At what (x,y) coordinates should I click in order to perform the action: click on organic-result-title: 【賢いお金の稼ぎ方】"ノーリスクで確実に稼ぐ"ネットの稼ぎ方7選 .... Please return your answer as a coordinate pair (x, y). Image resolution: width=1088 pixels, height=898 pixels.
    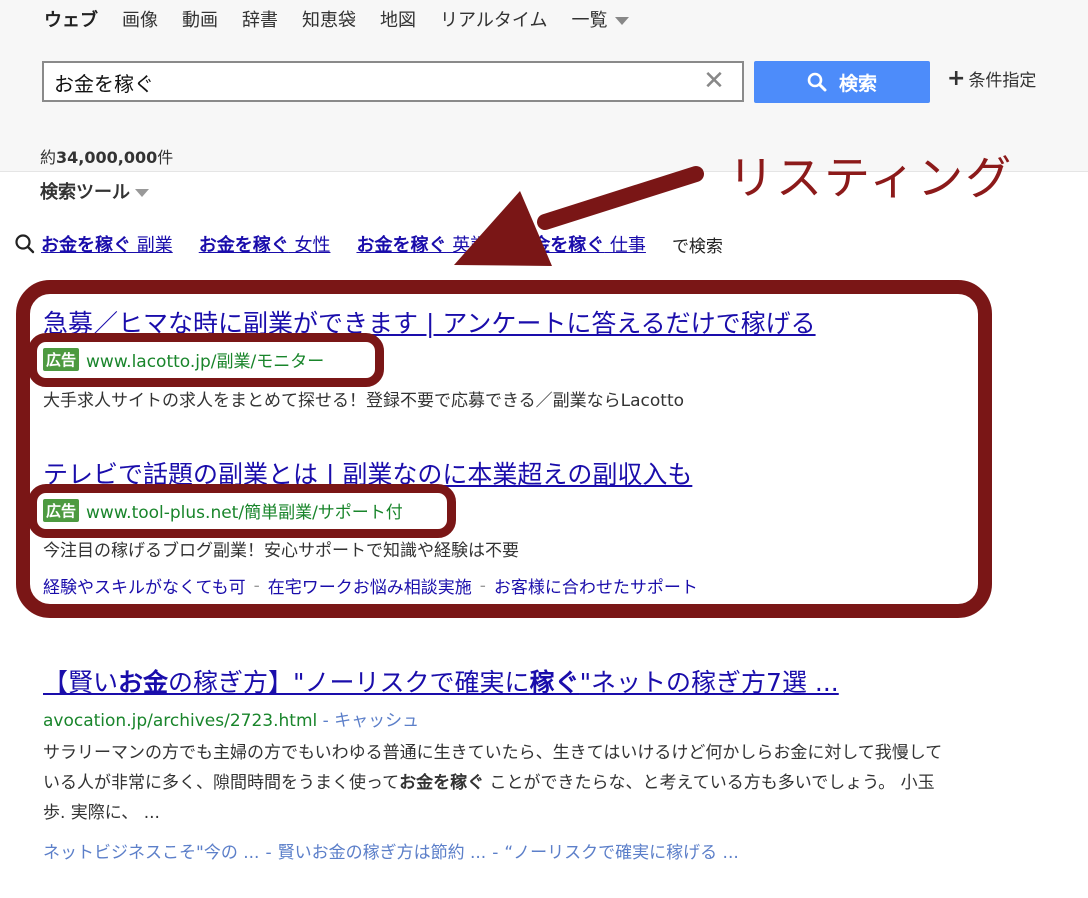
    Looking at the image, I should click on (441, 681).